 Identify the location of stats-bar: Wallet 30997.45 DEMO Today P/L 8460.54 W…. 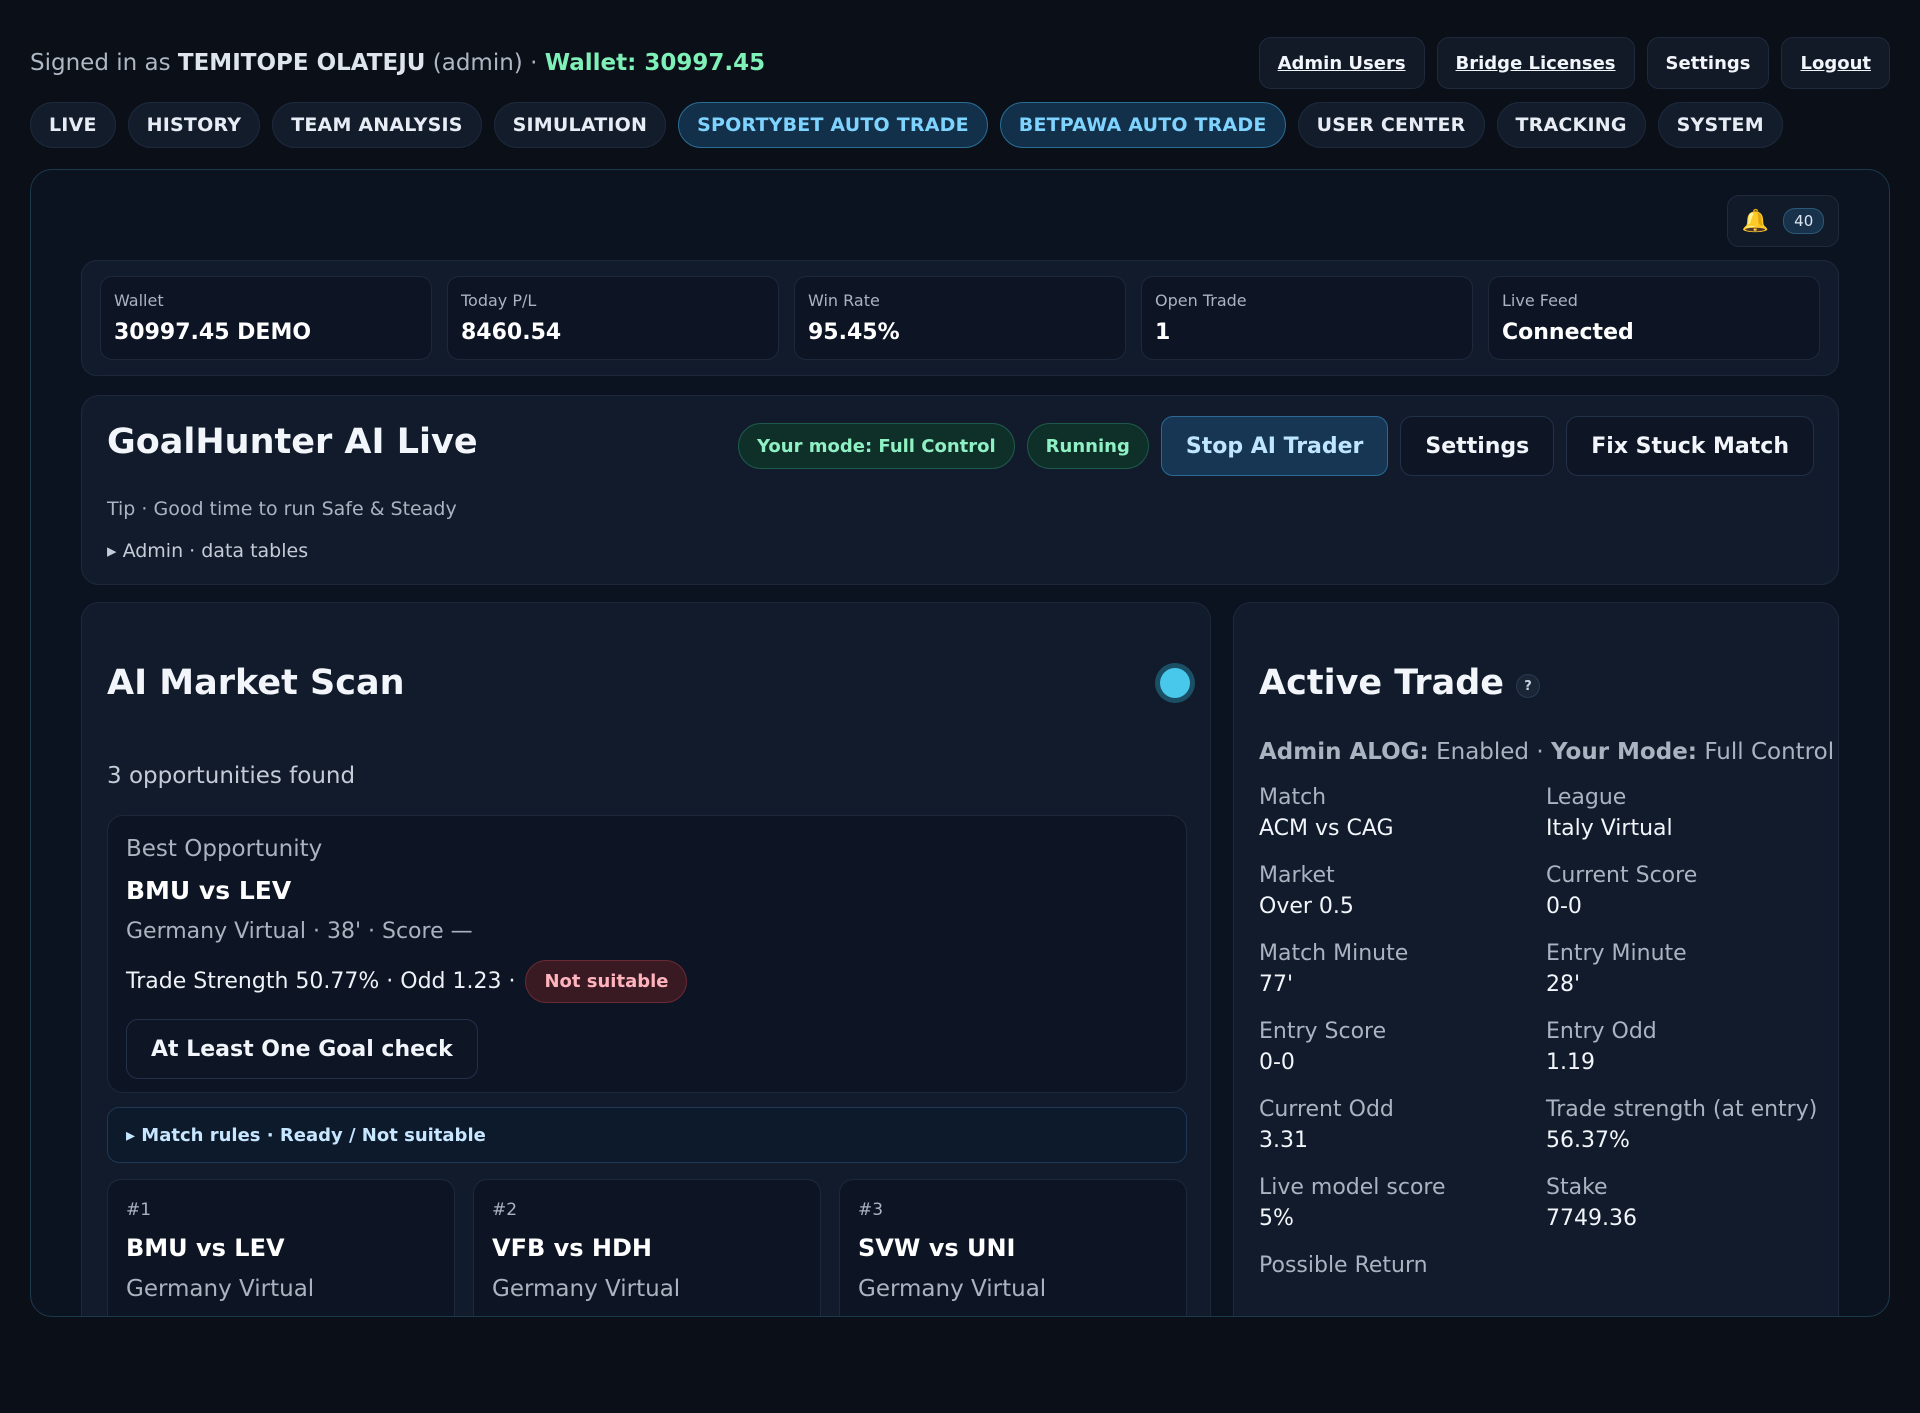
(960, 318).